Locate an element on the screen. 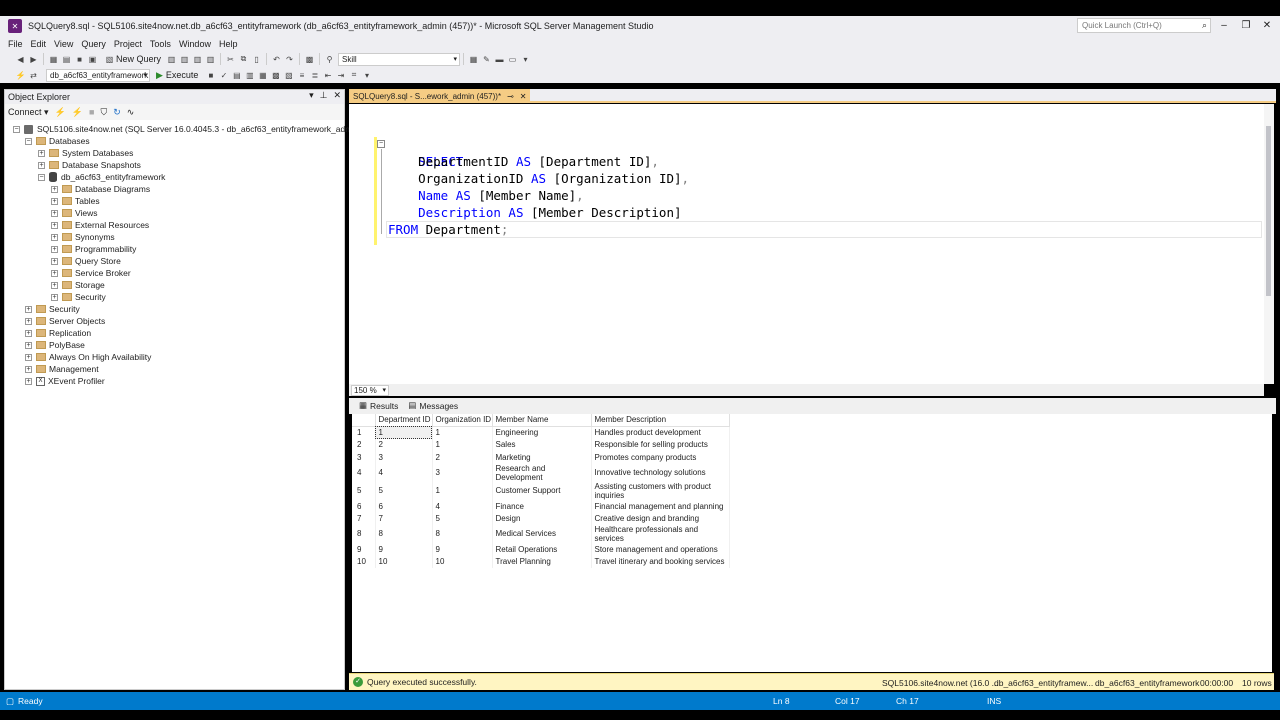  pin-icon: ⊥ is located at coordinates (324, 95).